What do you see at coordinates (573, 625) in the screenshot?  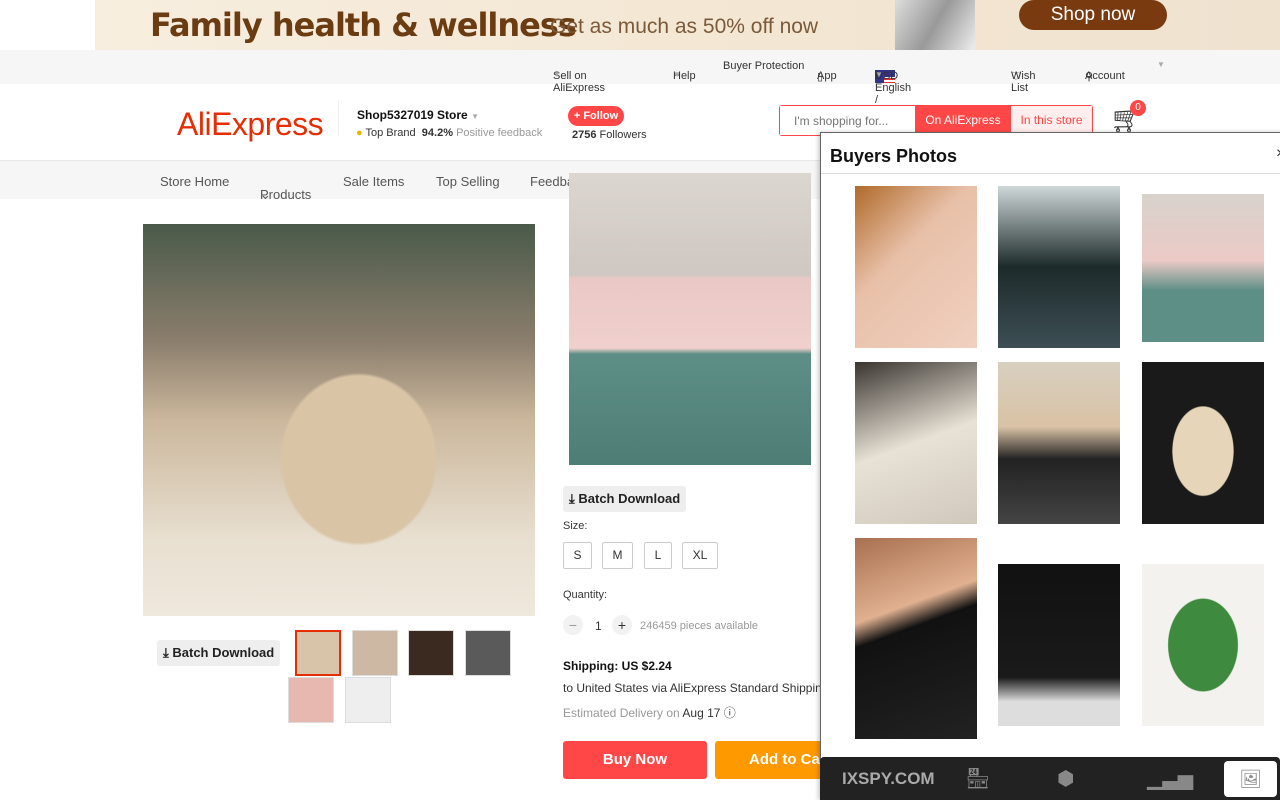 I see `quantity-decrease-button: −` at bounding box center [573, 625].